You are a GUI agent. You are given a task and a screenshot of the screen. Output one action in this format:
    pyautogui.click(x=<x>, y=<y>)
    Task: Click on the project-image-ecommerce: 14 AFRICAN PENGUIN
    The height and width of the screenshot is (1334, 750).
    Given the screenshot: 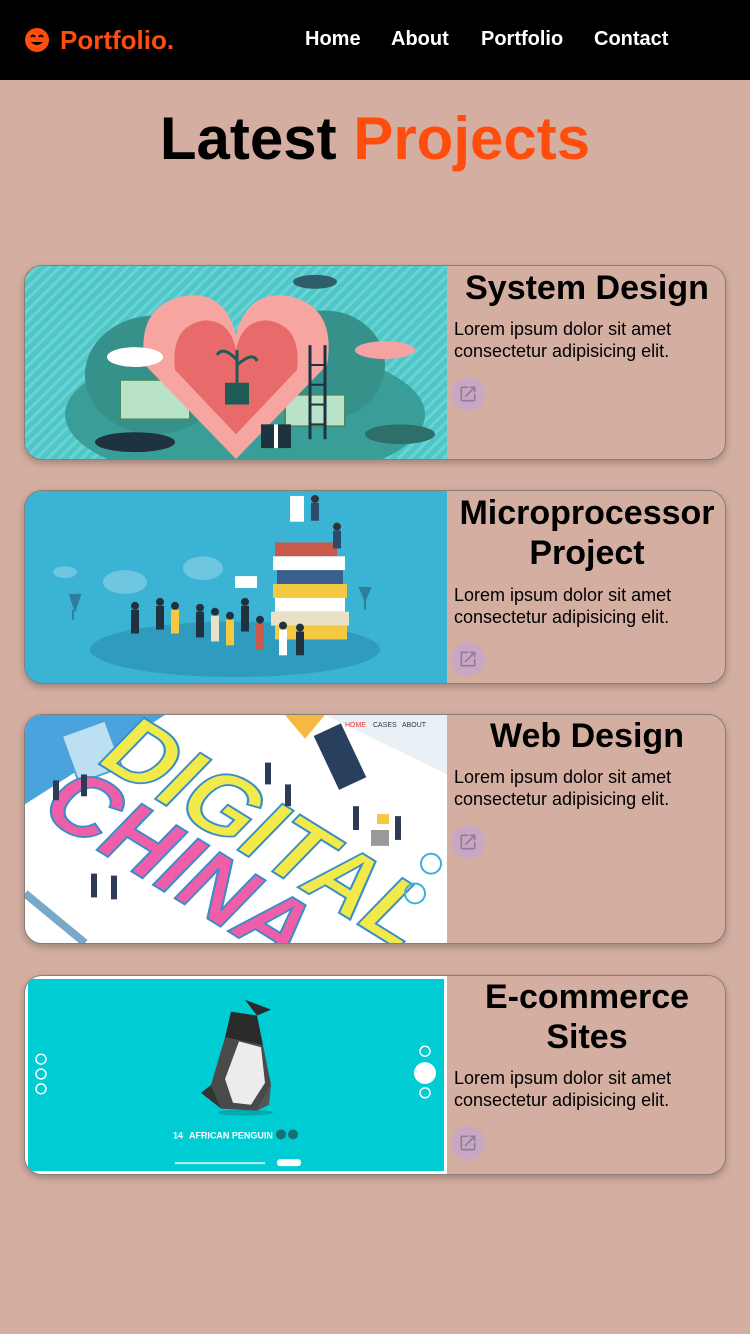 What is the action you would take?
    pyautogui.click(x=236, y=1075)
    